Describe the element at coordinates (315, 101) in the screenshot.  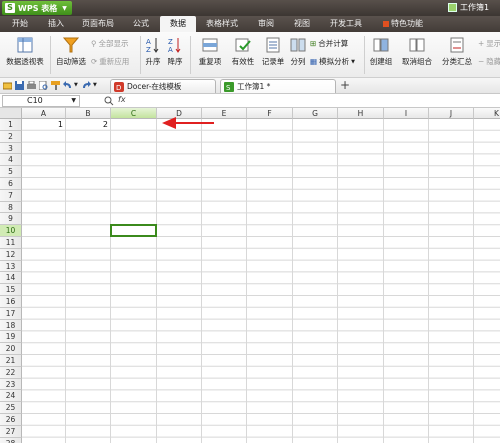
I see `formula-input` at that location.